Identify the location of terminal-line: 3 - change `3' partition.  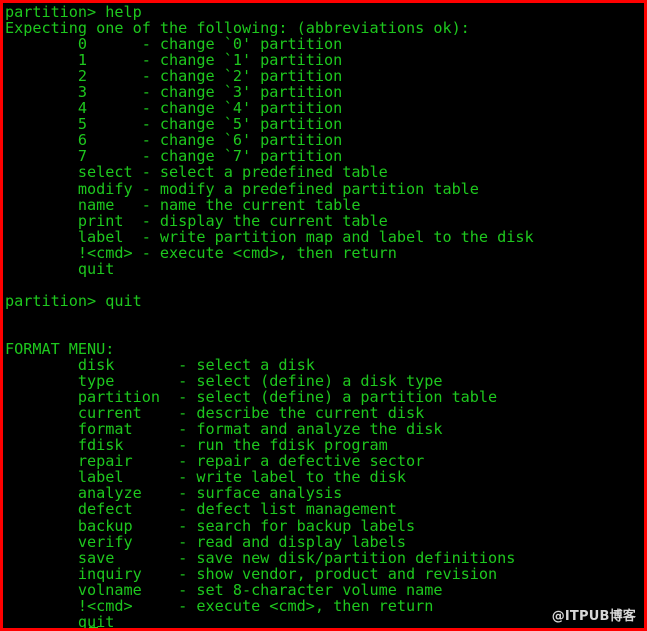
(174, 92).